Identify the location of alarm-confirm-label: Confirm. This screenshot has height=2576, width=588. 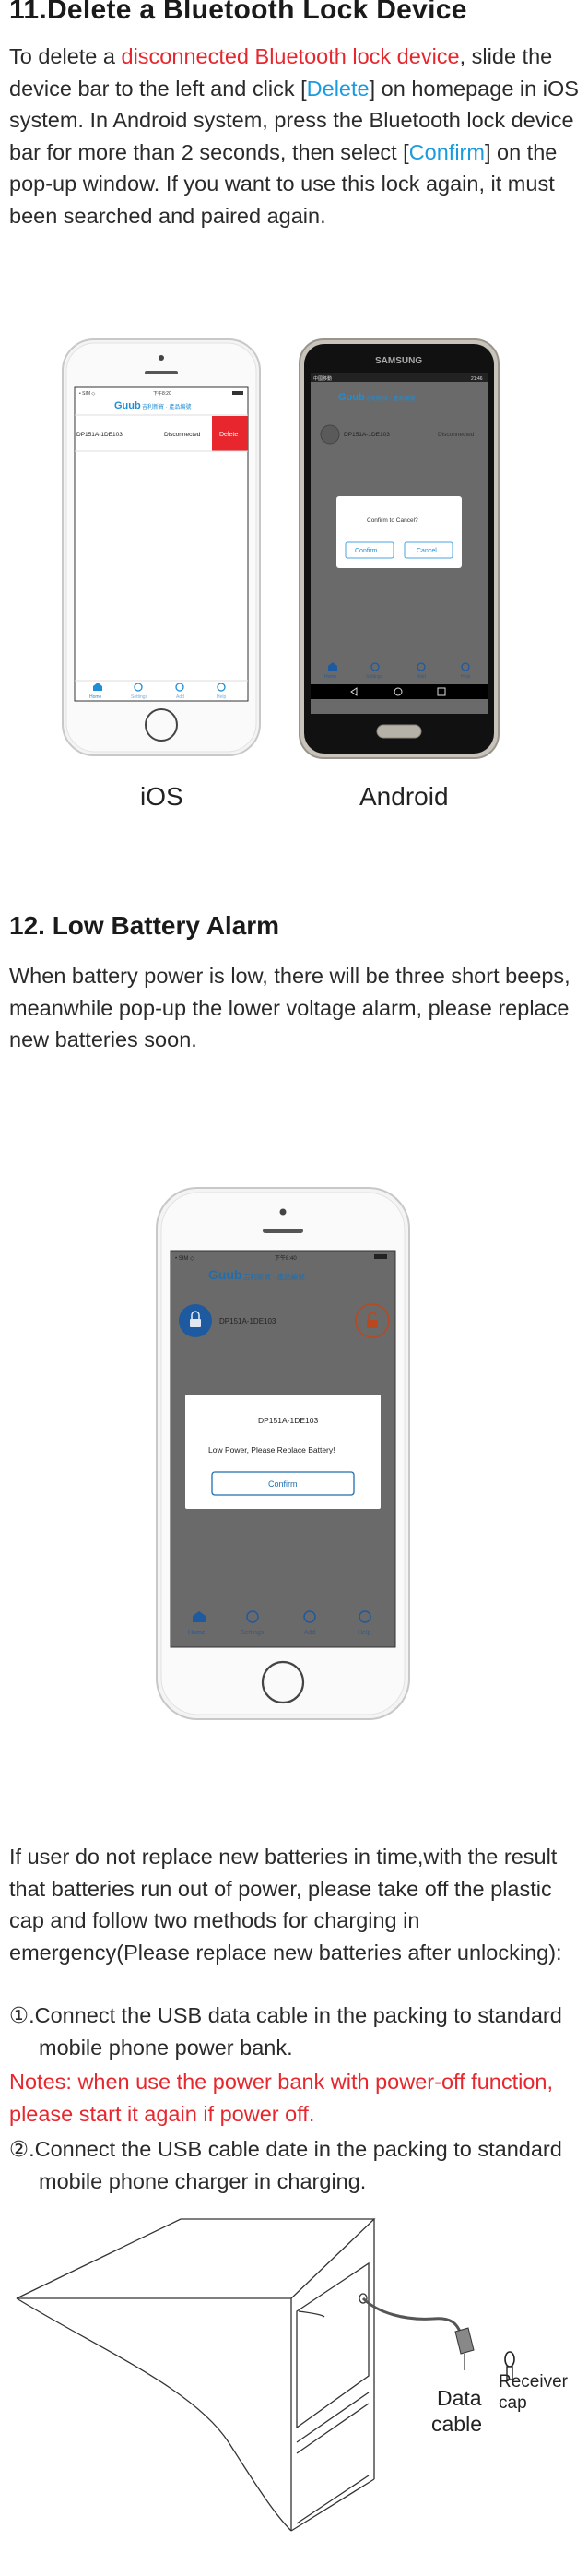
(283, 1484).